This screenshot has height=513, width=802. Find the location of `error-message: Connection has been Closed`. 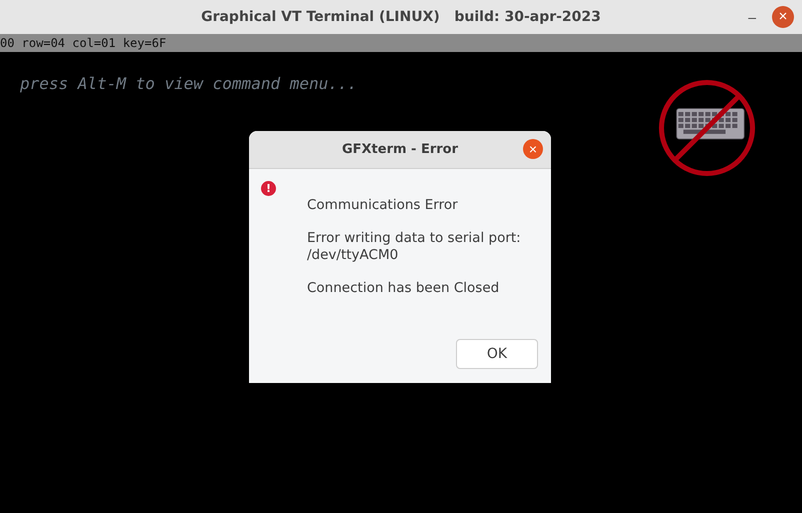

error-message: Connection has been Closed is located at coordinates (403, 288).